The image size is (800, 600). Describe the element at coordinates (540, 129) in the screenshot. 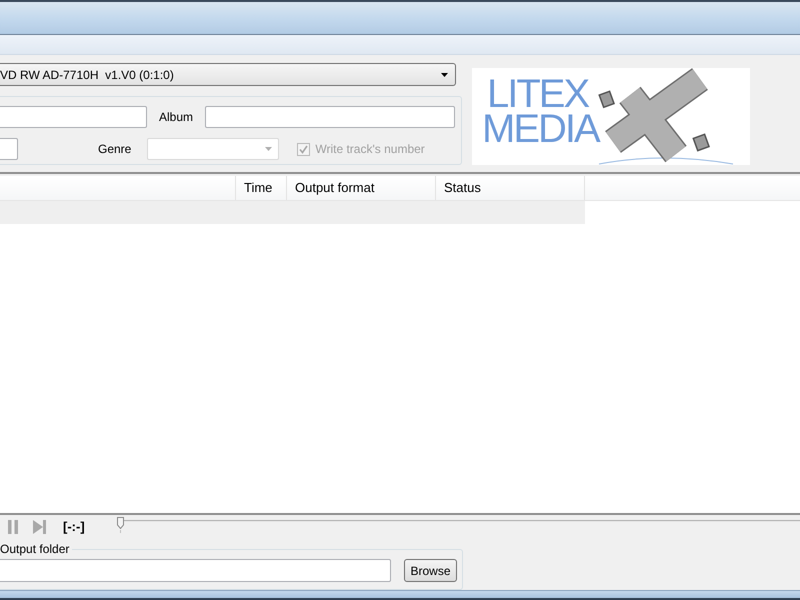

I see `logo-text: MEDIA` at that location.